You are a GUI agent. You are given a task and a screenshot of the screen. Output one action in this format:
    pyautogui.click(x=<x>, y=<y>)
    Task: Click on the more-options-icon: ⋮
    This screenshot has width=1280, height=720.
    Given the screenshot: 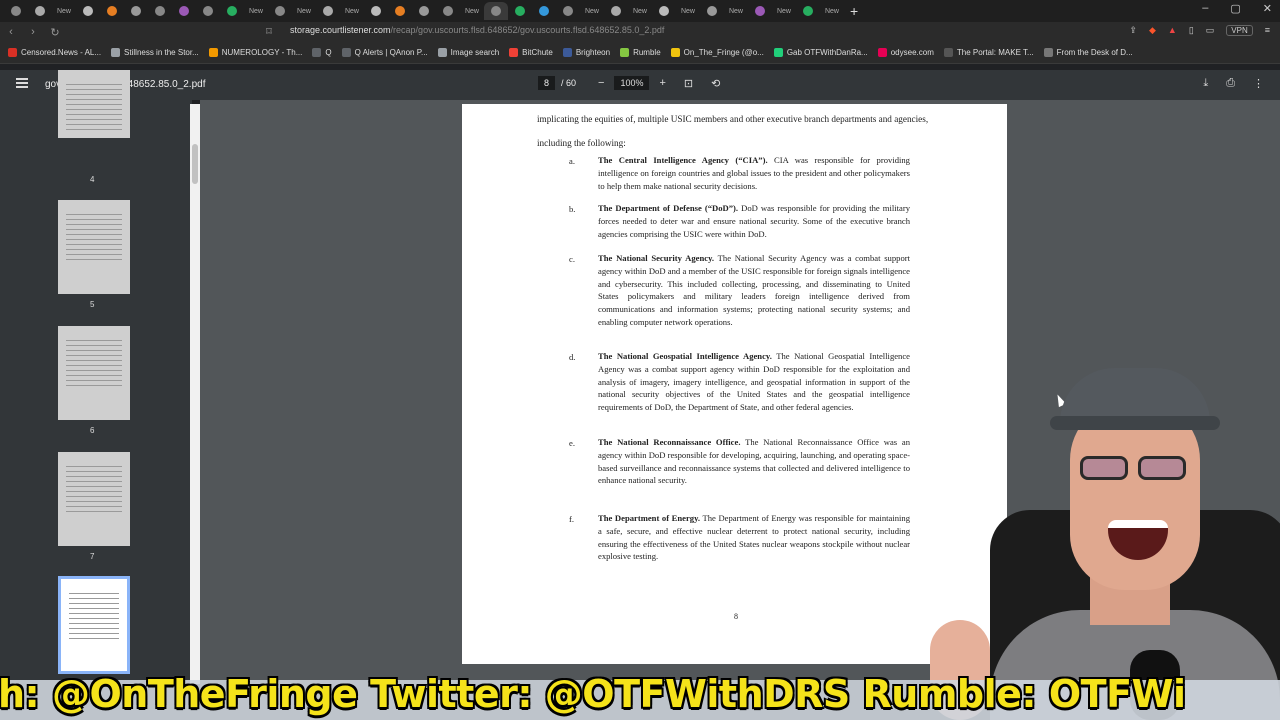 What is the action you would take?
    pyautogui.click(x=1258, y=83)
    